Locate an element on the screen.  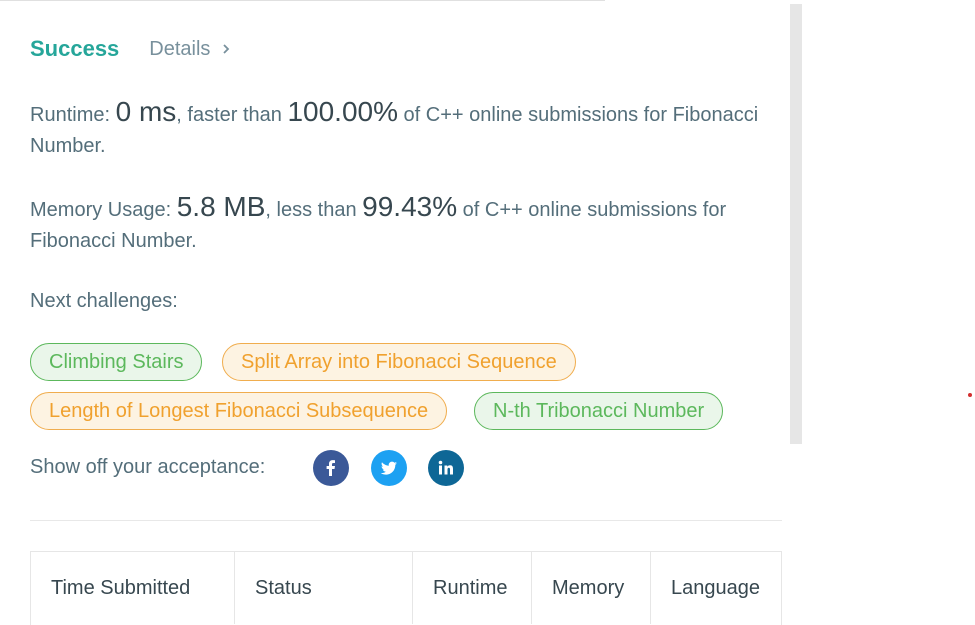
memory-mid: , less than is located at coordinates (314, 210).